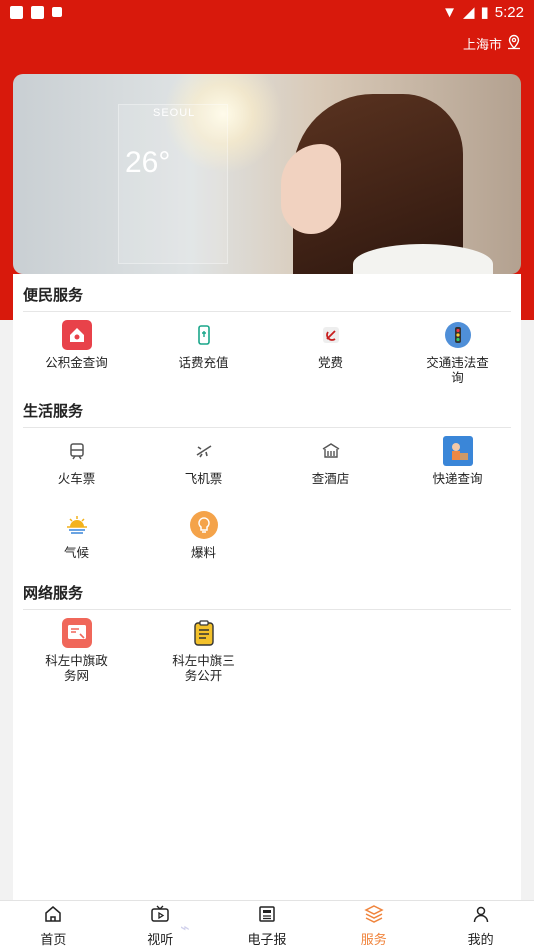 This screenshot has width=534, height=950. What do you see at coordinates (330, 479) in the screenshot?
I see `service-label: 查酒店` at bounding box center [330, 479].